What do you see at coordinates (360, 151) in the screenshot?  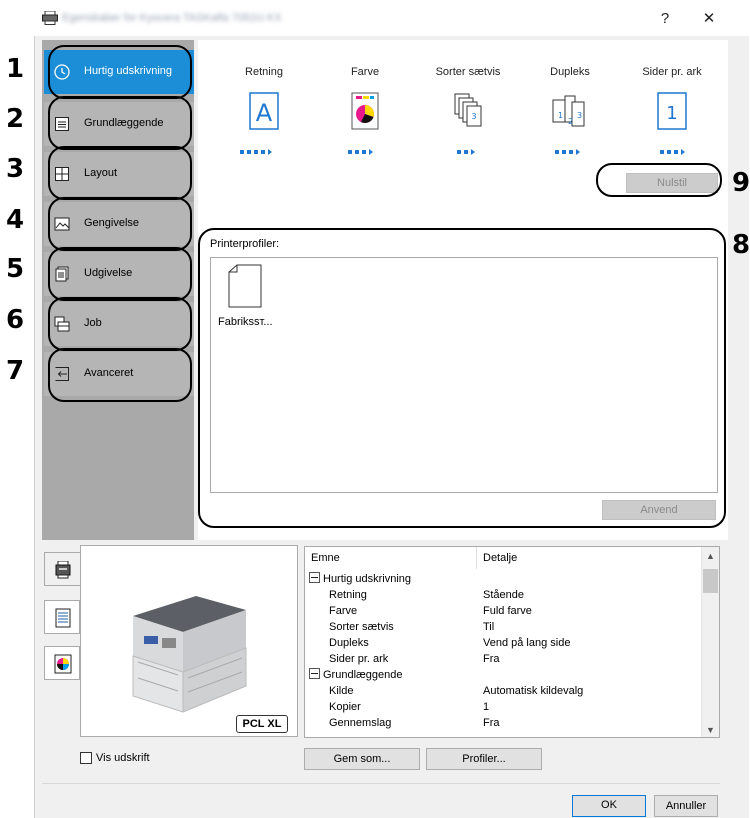 I see `farve-options-indicator` at bounding box center [360, 151].